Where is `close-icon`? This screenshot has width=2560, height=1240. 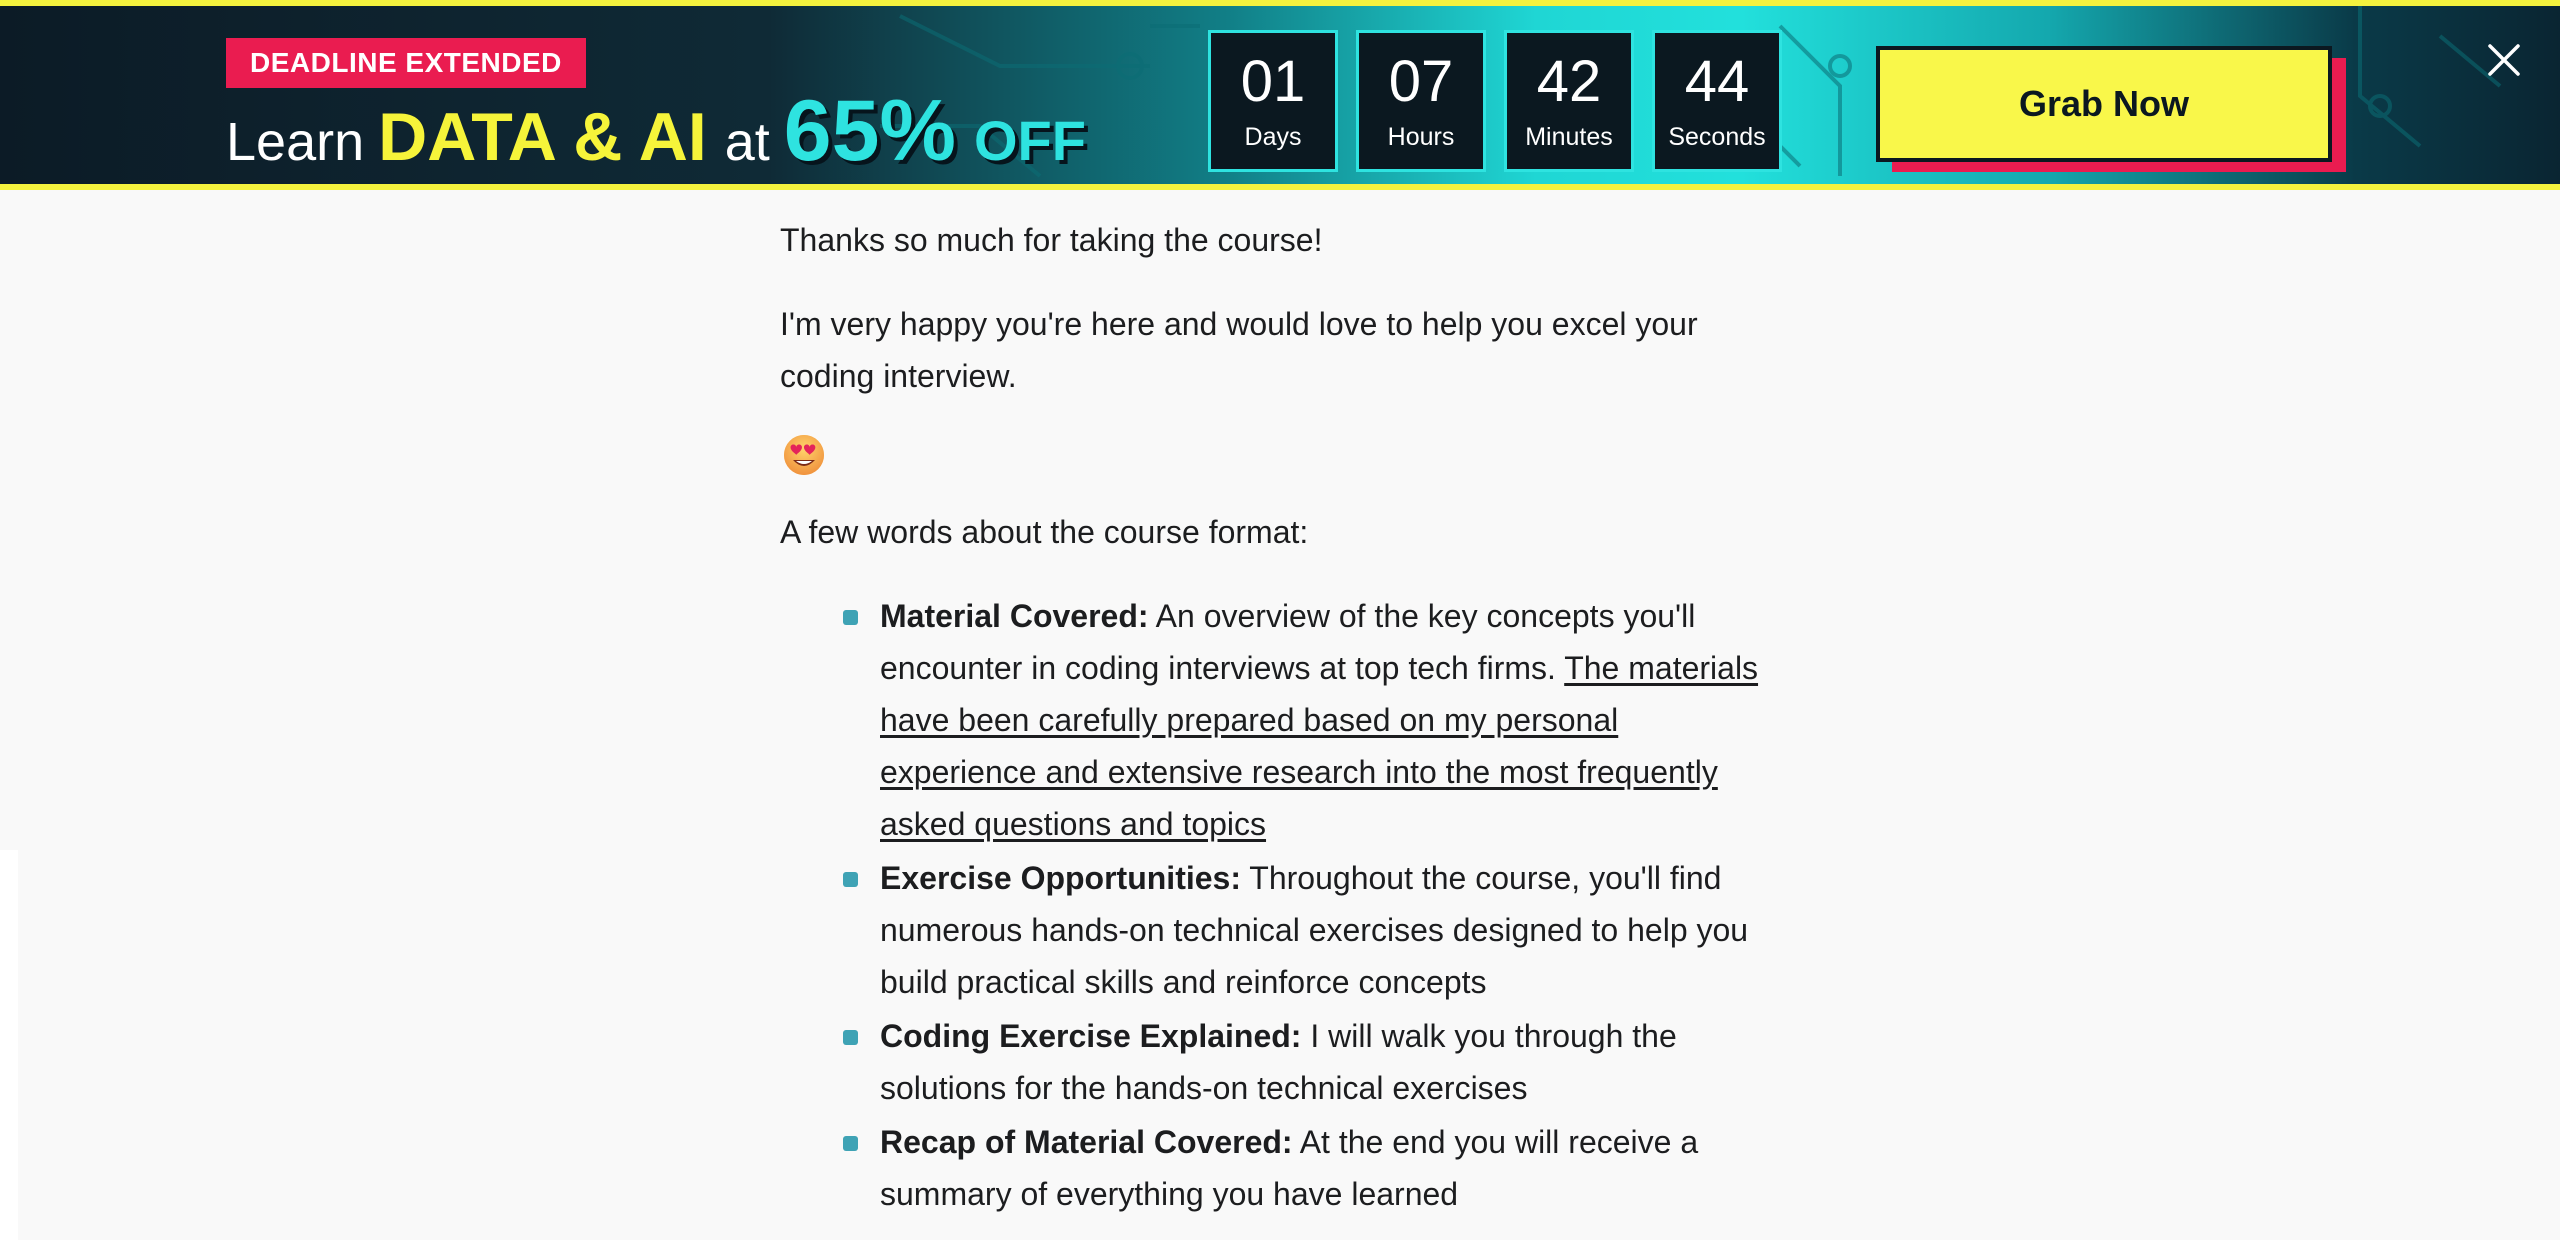 close-icon is located at coordinates (2504, 60).